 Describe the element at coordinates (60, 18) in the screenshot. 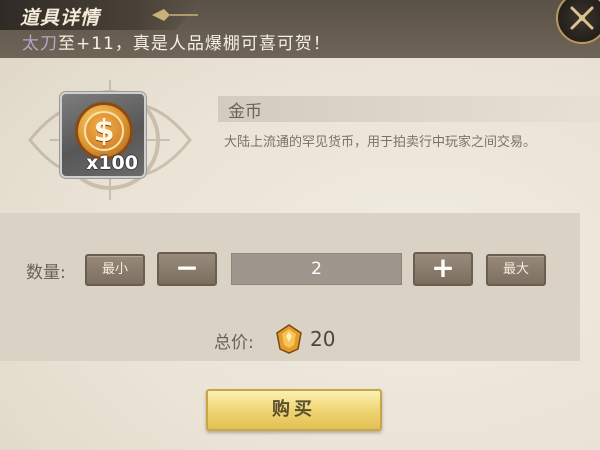

I see `panel-title: 道具详情` at that location.